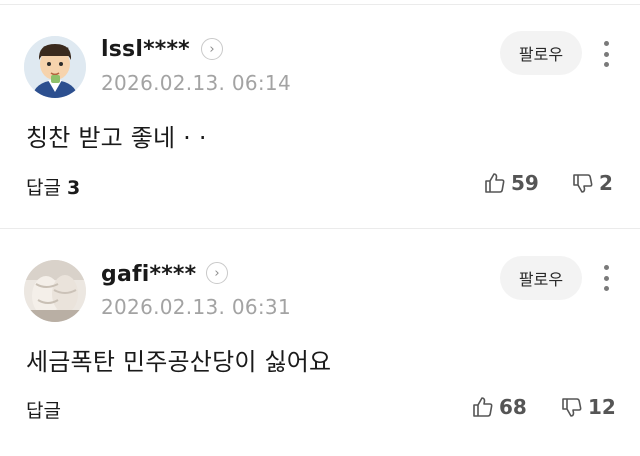  I want to click on reply-count: 3, so click(74, 188).